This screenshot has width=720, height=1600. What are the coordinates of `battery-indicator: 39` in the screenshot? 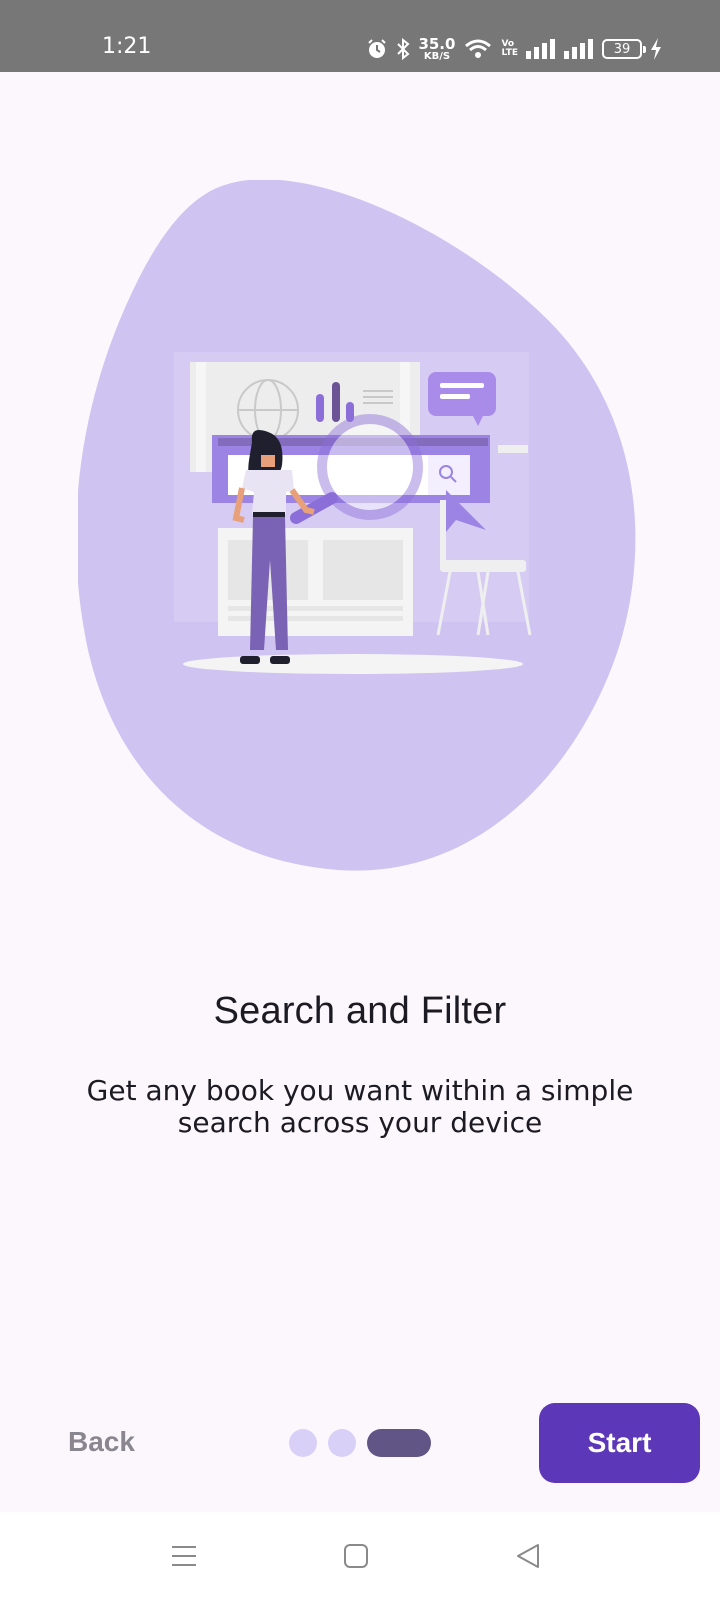 It's located at (624, 49).